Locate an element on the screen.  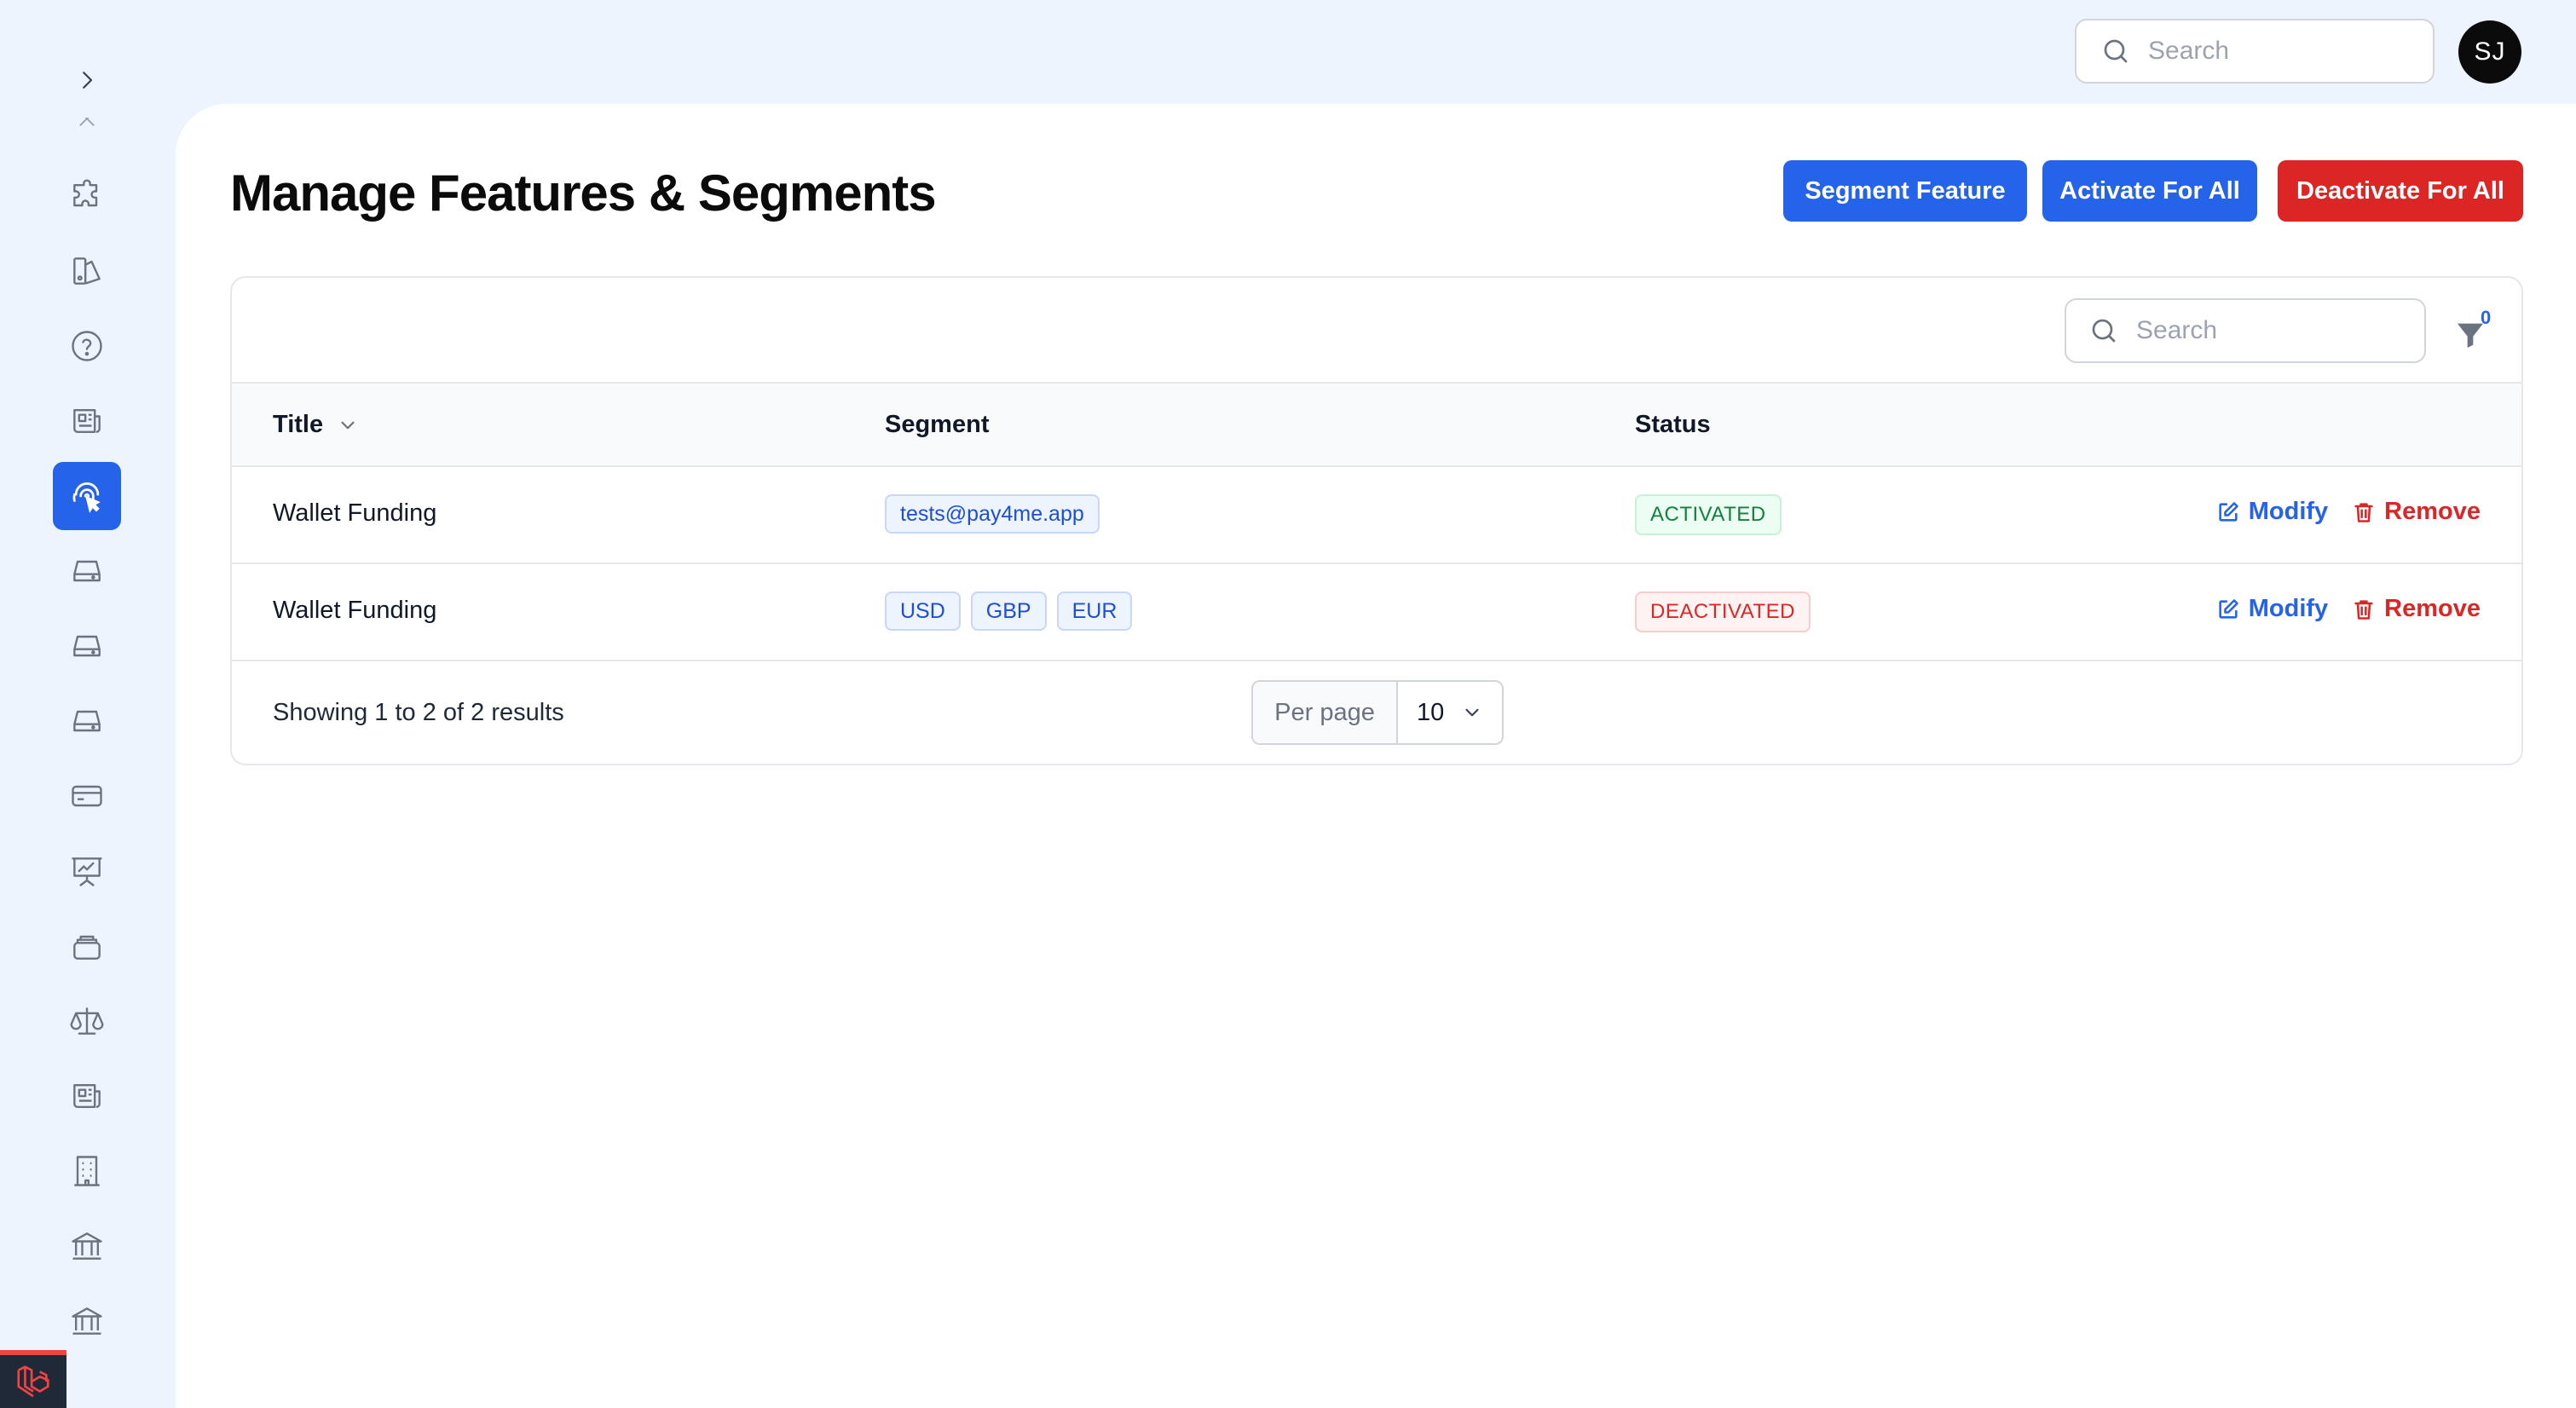
column-status-label: Status is located at coordinates (1673, 425).